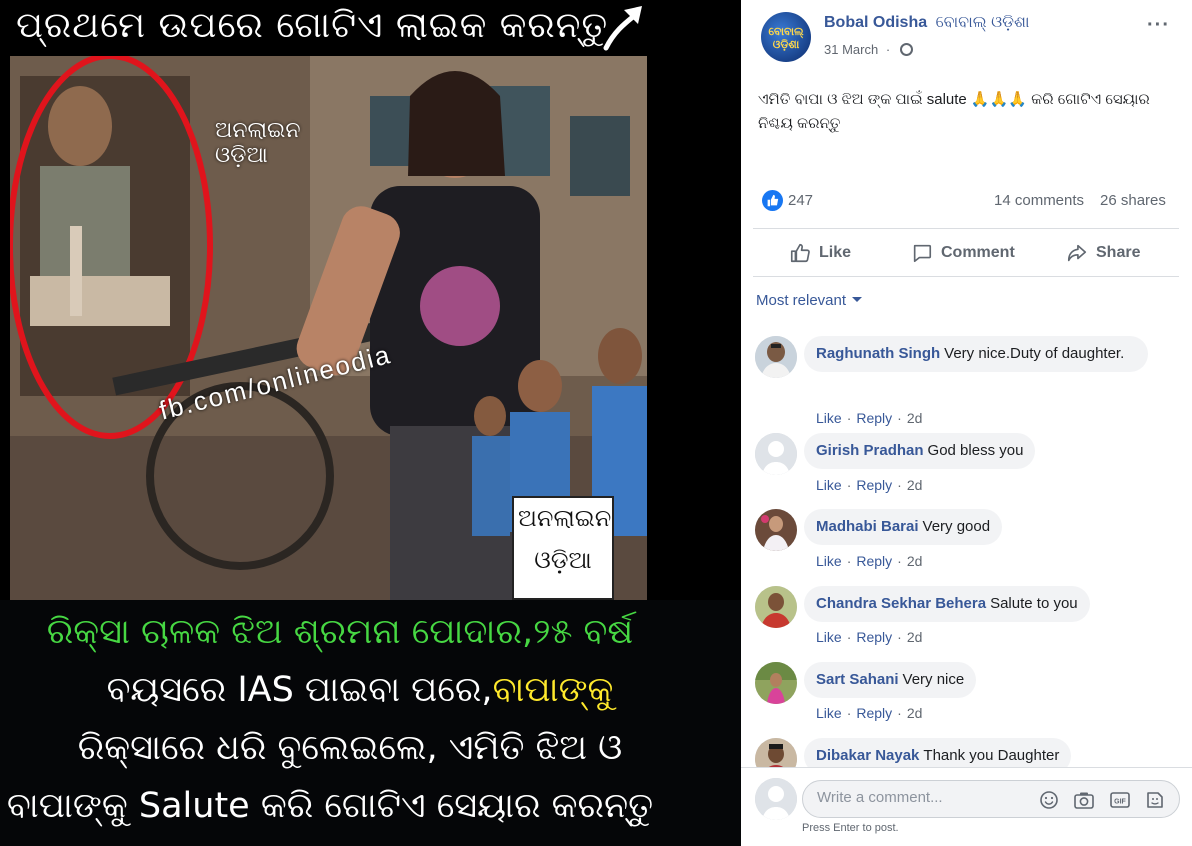  What do you see at coordinates (563, 560) in the screenshot?
I see `watermark-logo-line-2: ଓଡ଼ିଆ` at bounding box center [563, 560].